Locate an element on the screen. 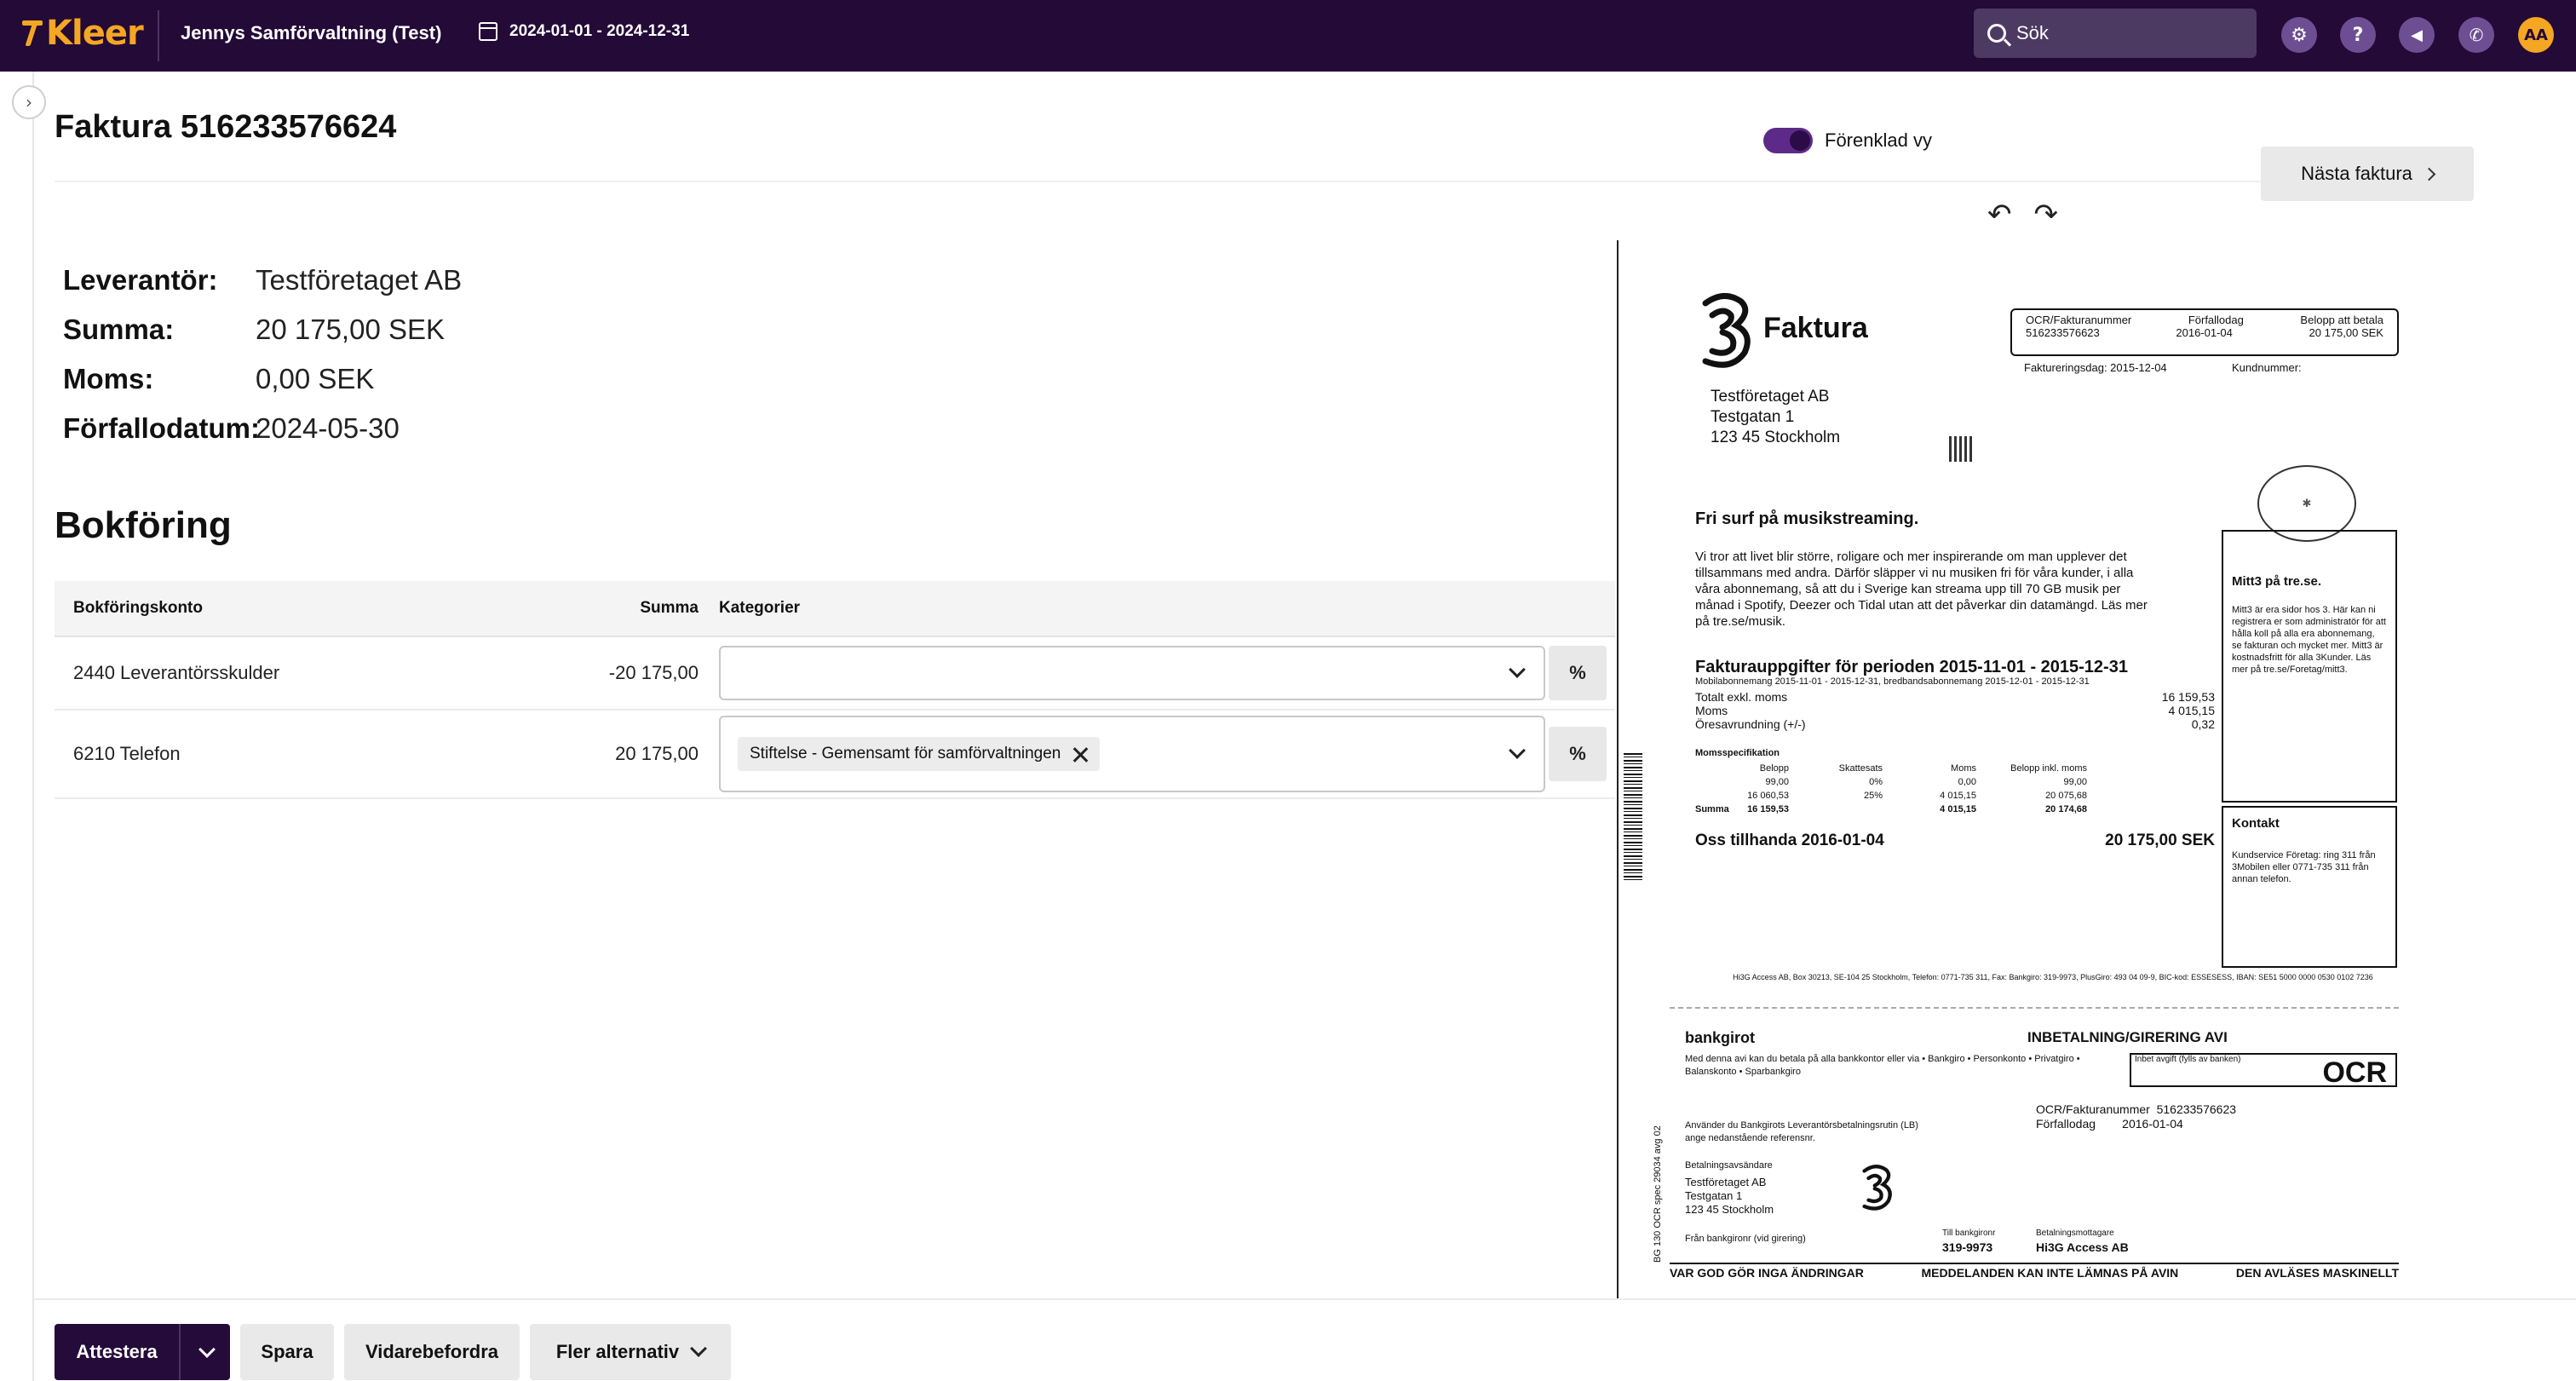 This screenshot has width=2576, height=1381. toggle-label: Förenklad vy is located at coordinates (1879, 140).